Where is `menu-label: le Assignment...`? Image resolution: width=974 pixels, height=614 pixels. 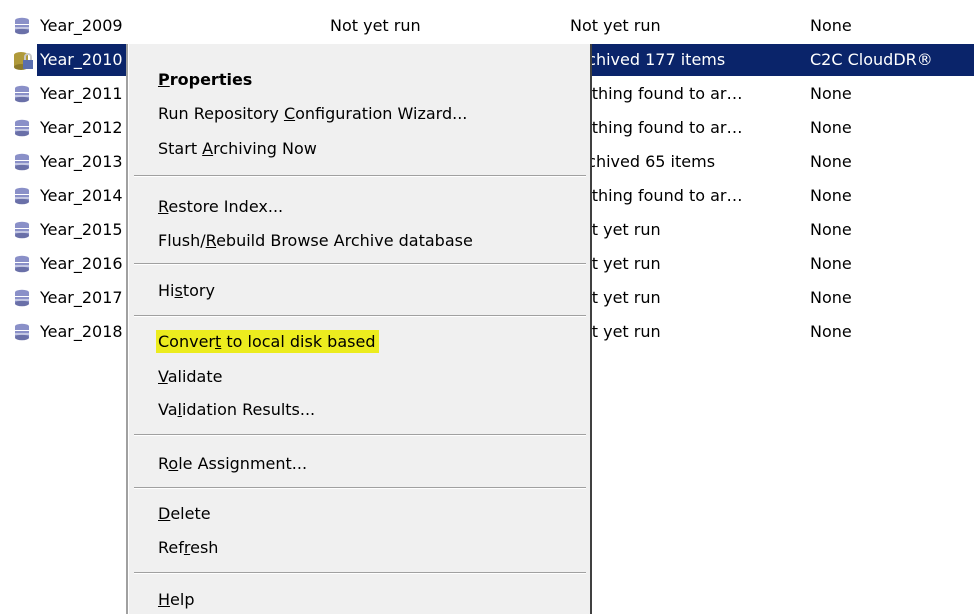 menu-label: le Assignment... is located at coordinates (243, 463).